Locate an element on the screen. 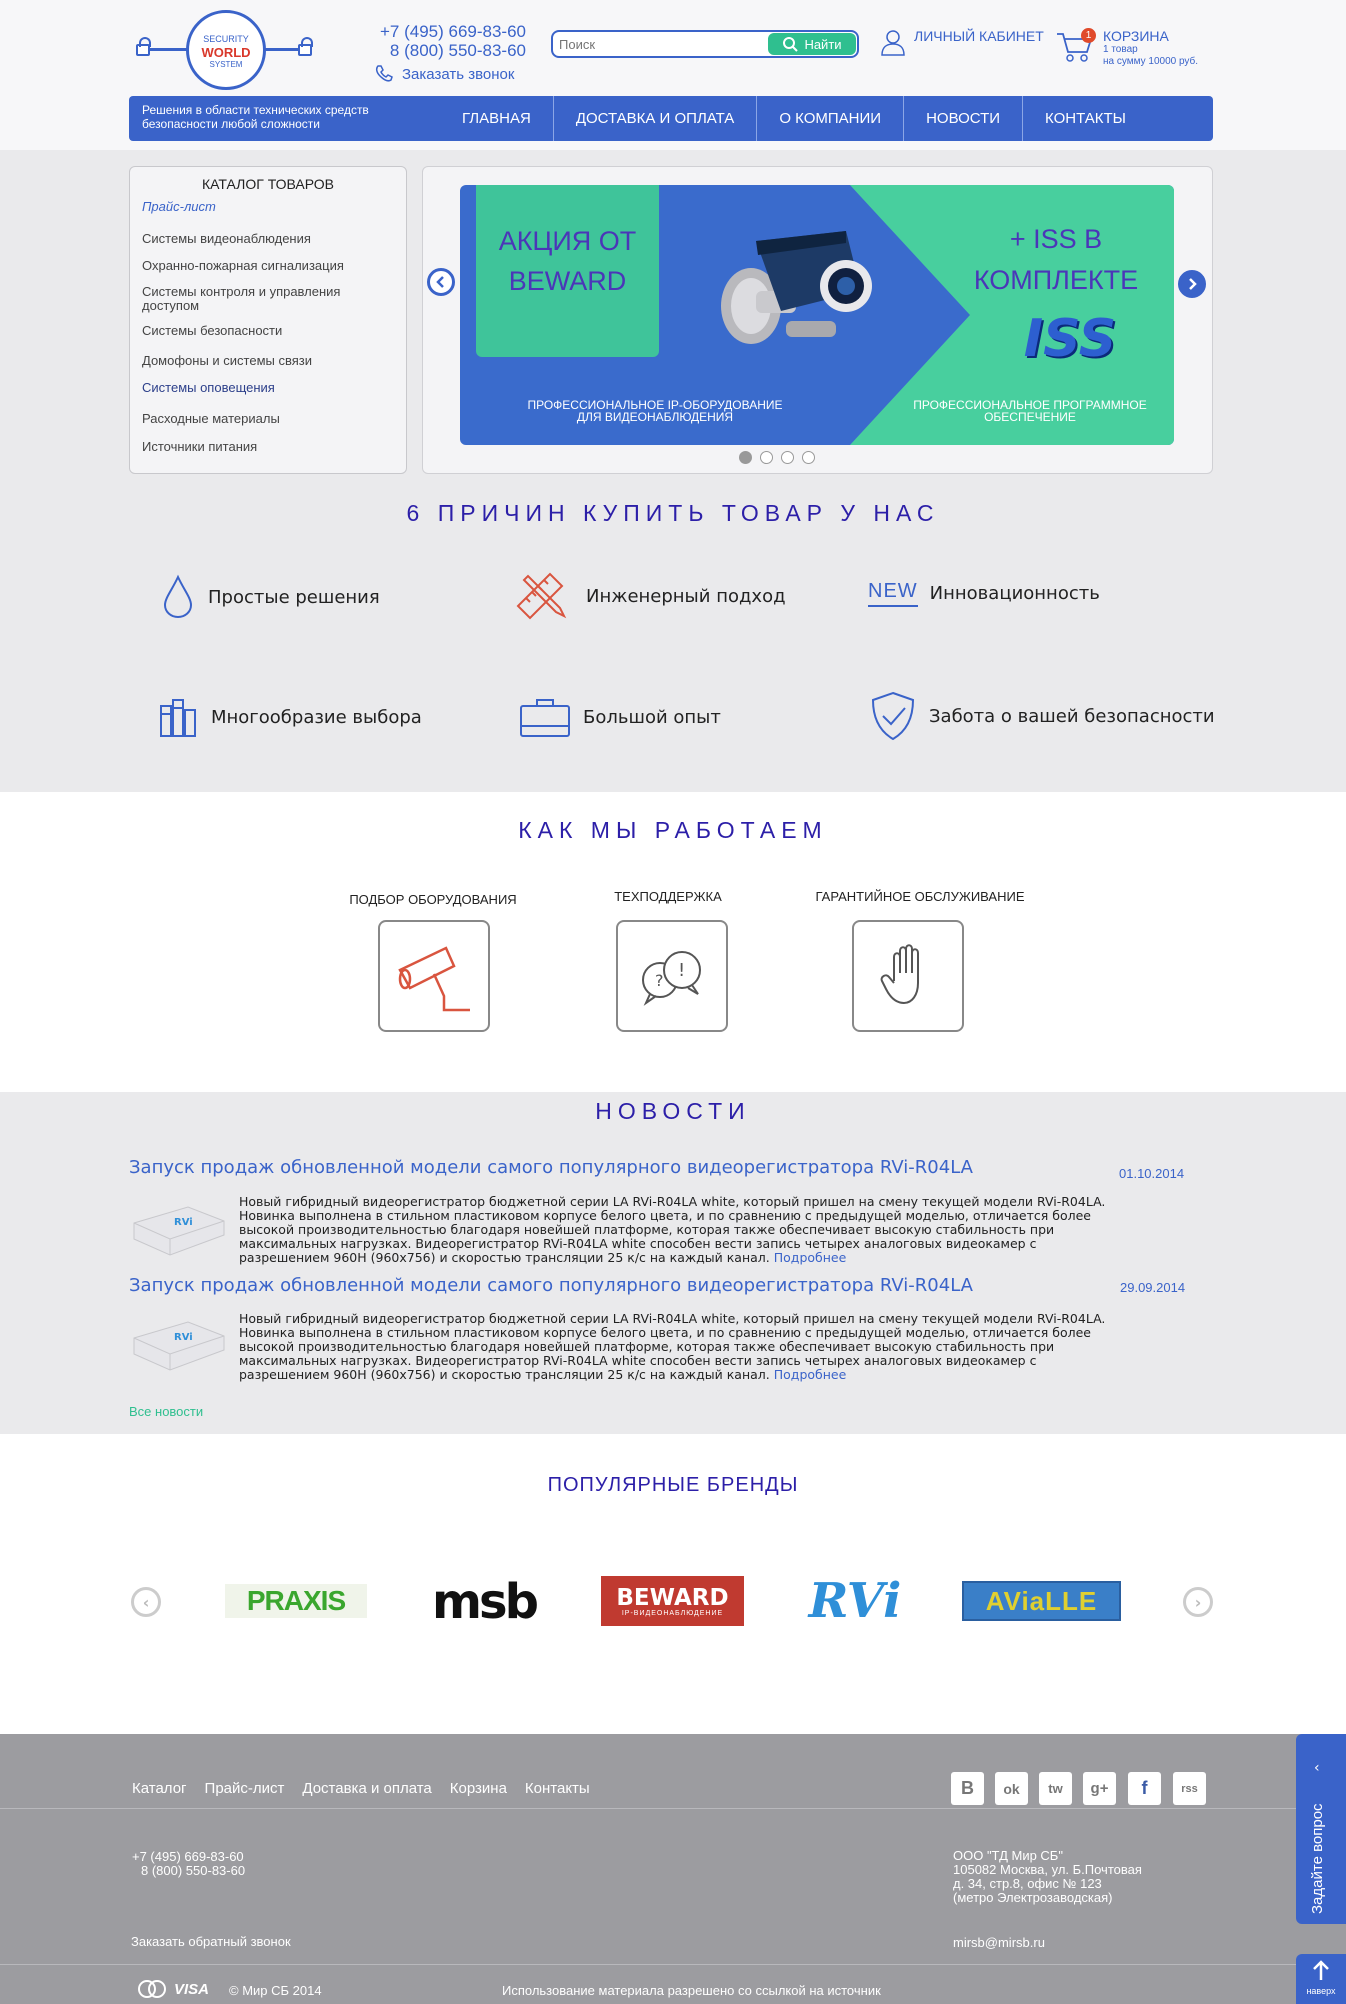  cart-count-badge: 1 is located at coordinates (1088, 35).